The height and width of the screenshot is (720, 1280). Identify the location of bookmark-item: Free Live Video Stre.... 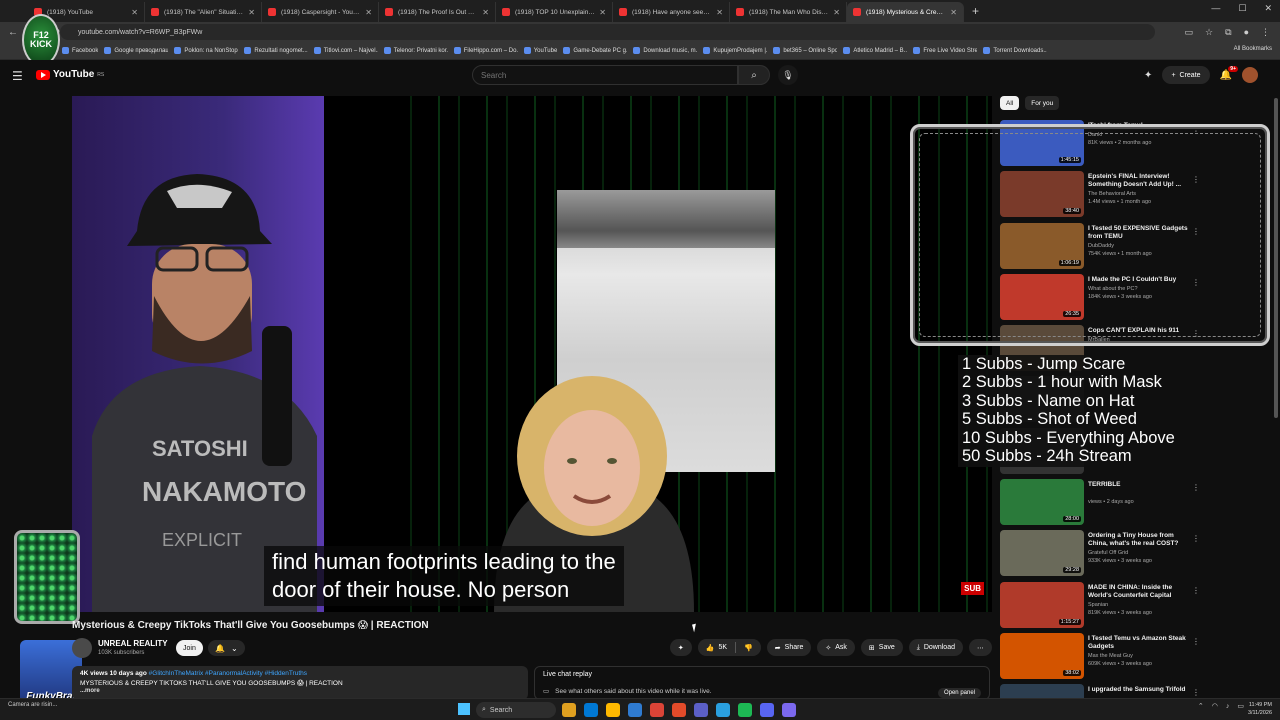
(945, 50).